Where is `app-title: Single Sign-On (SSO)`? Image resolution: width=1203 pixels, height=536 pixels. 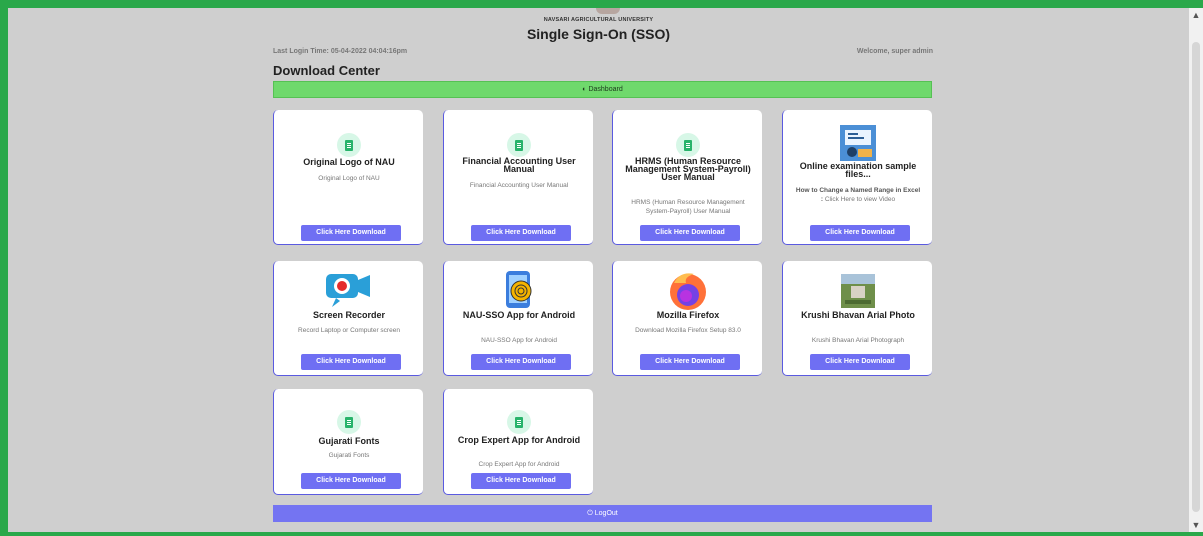
app-title: Single Sign-On (SSO) is located at coordinates (598, 34).